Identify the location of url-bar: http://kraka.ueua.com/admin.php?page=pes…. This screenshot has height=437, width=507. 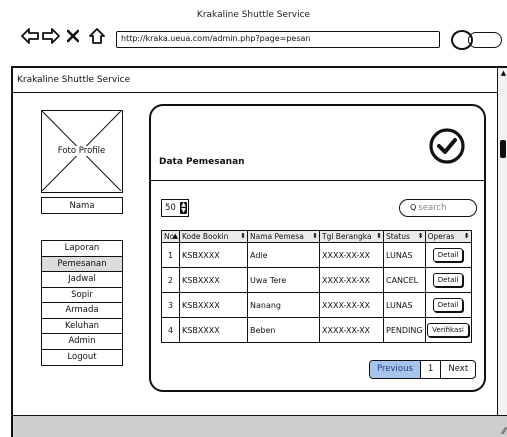
(278, 39).